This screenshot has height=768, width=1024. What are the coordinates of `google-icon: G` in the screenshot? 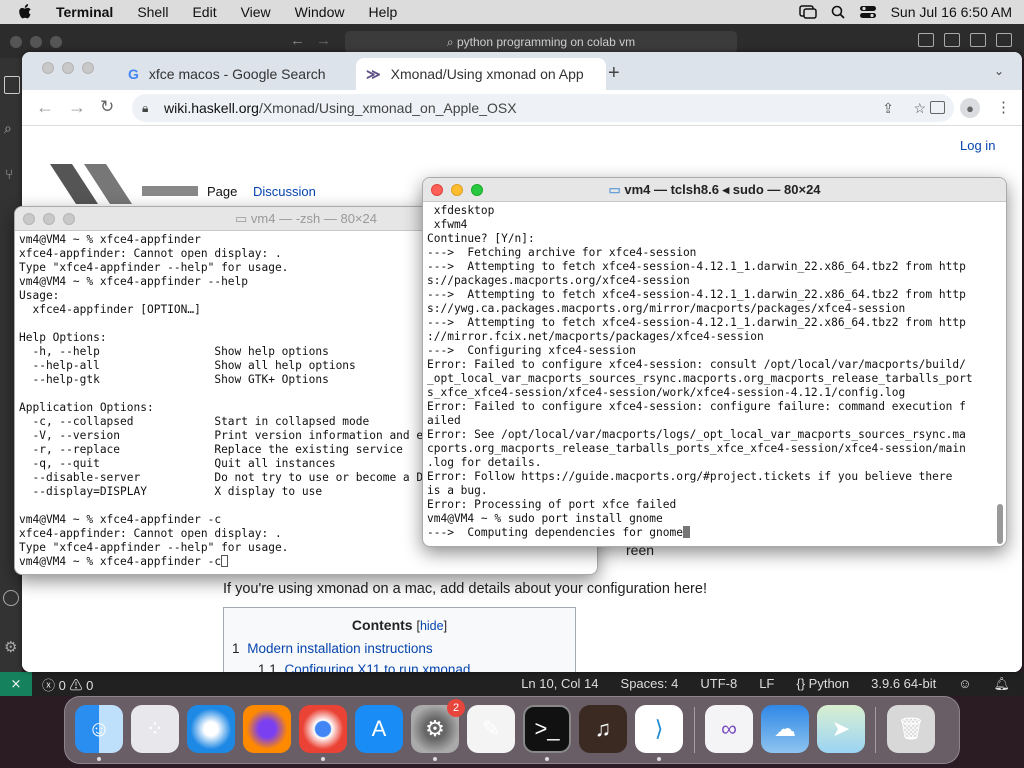 It's located at (133, 74).